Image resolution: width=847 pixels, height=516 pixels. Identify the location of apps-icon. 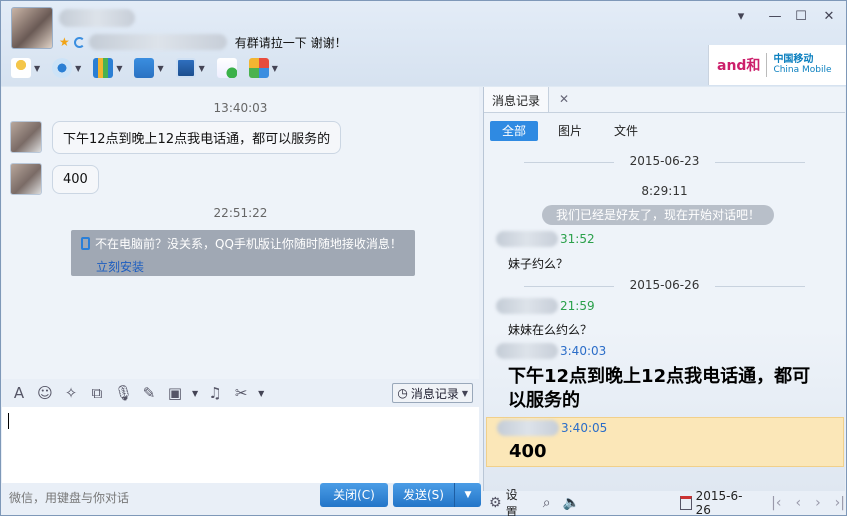
(258, 68).